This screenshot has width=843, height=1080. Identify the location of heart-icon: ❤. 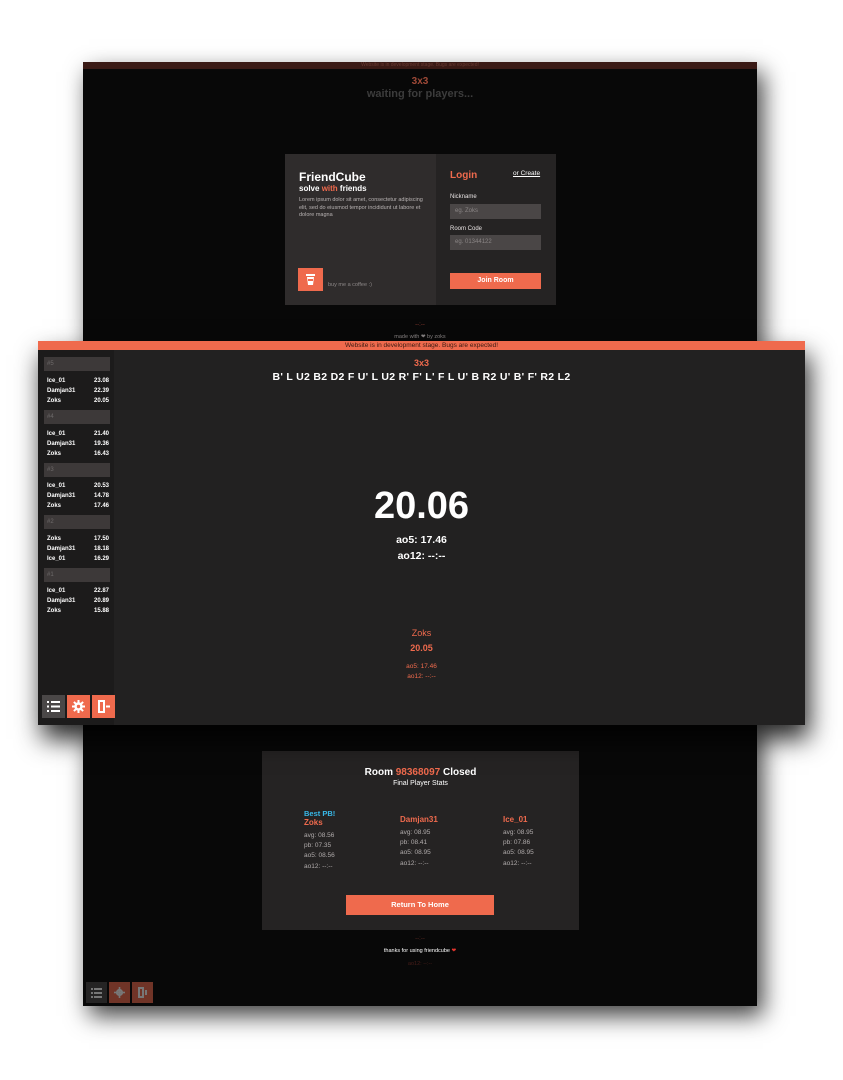
(454, 951).